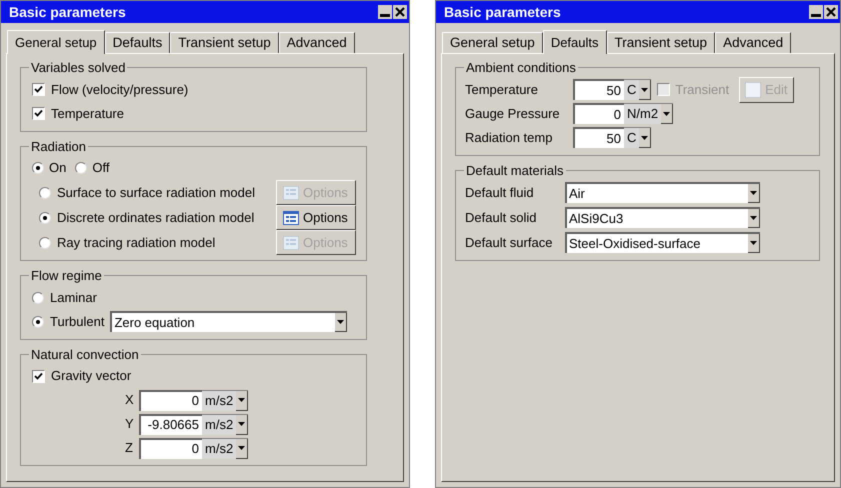  I want to click on group-title: Variables solved, so click(78, 68).